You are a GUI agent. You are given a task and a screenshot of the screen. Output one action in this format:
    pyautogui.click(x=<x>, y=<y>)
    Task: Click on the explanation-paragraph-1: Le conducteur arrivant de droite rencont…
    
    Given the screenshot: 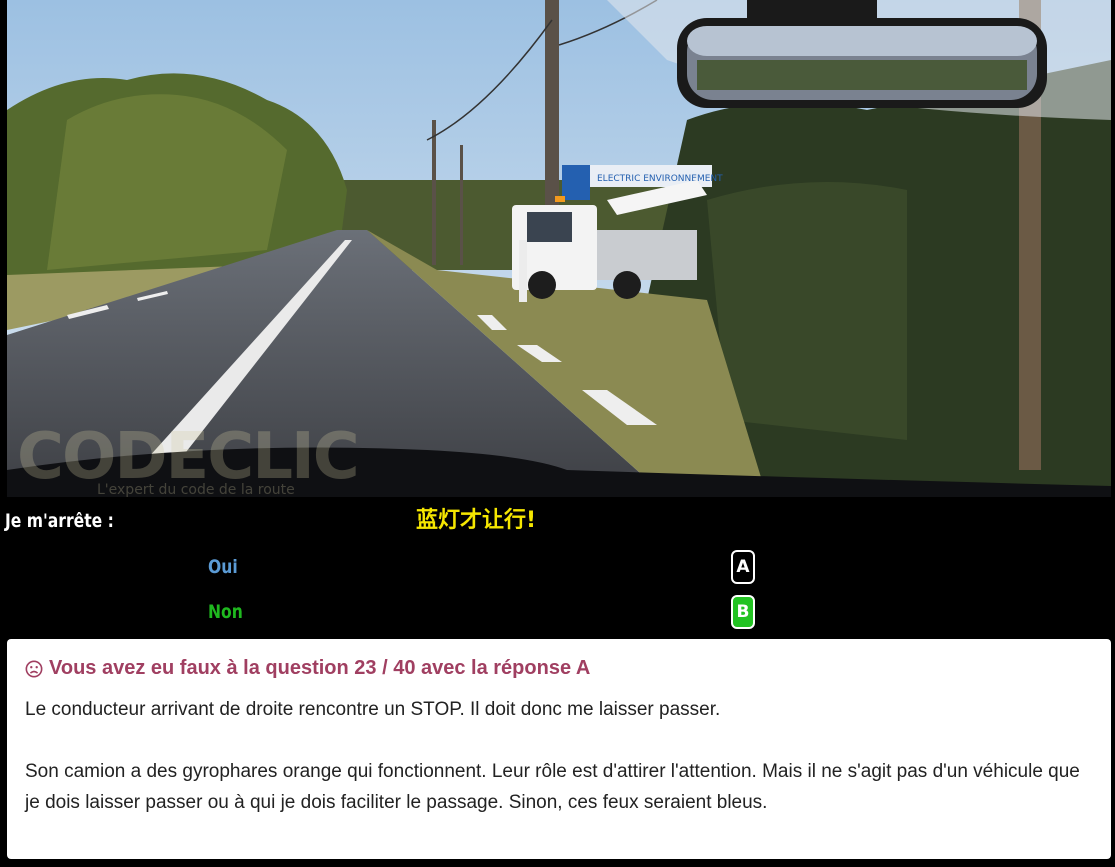 What is the action you would take?
    pyautogui.click(x=373, y=709)
    